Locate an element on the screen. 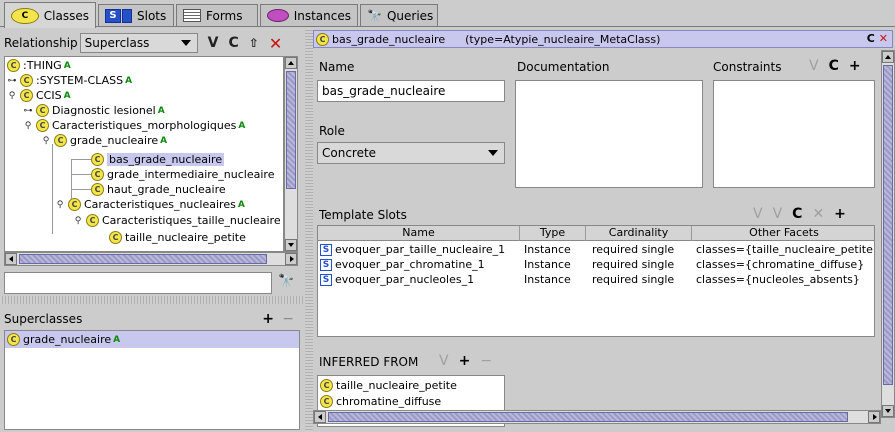 The width and height of the screenshot is (895, 432). tree-item: ⚲ C Caracteristiques_taille_nucleaire is located at coordinates (177, 220).